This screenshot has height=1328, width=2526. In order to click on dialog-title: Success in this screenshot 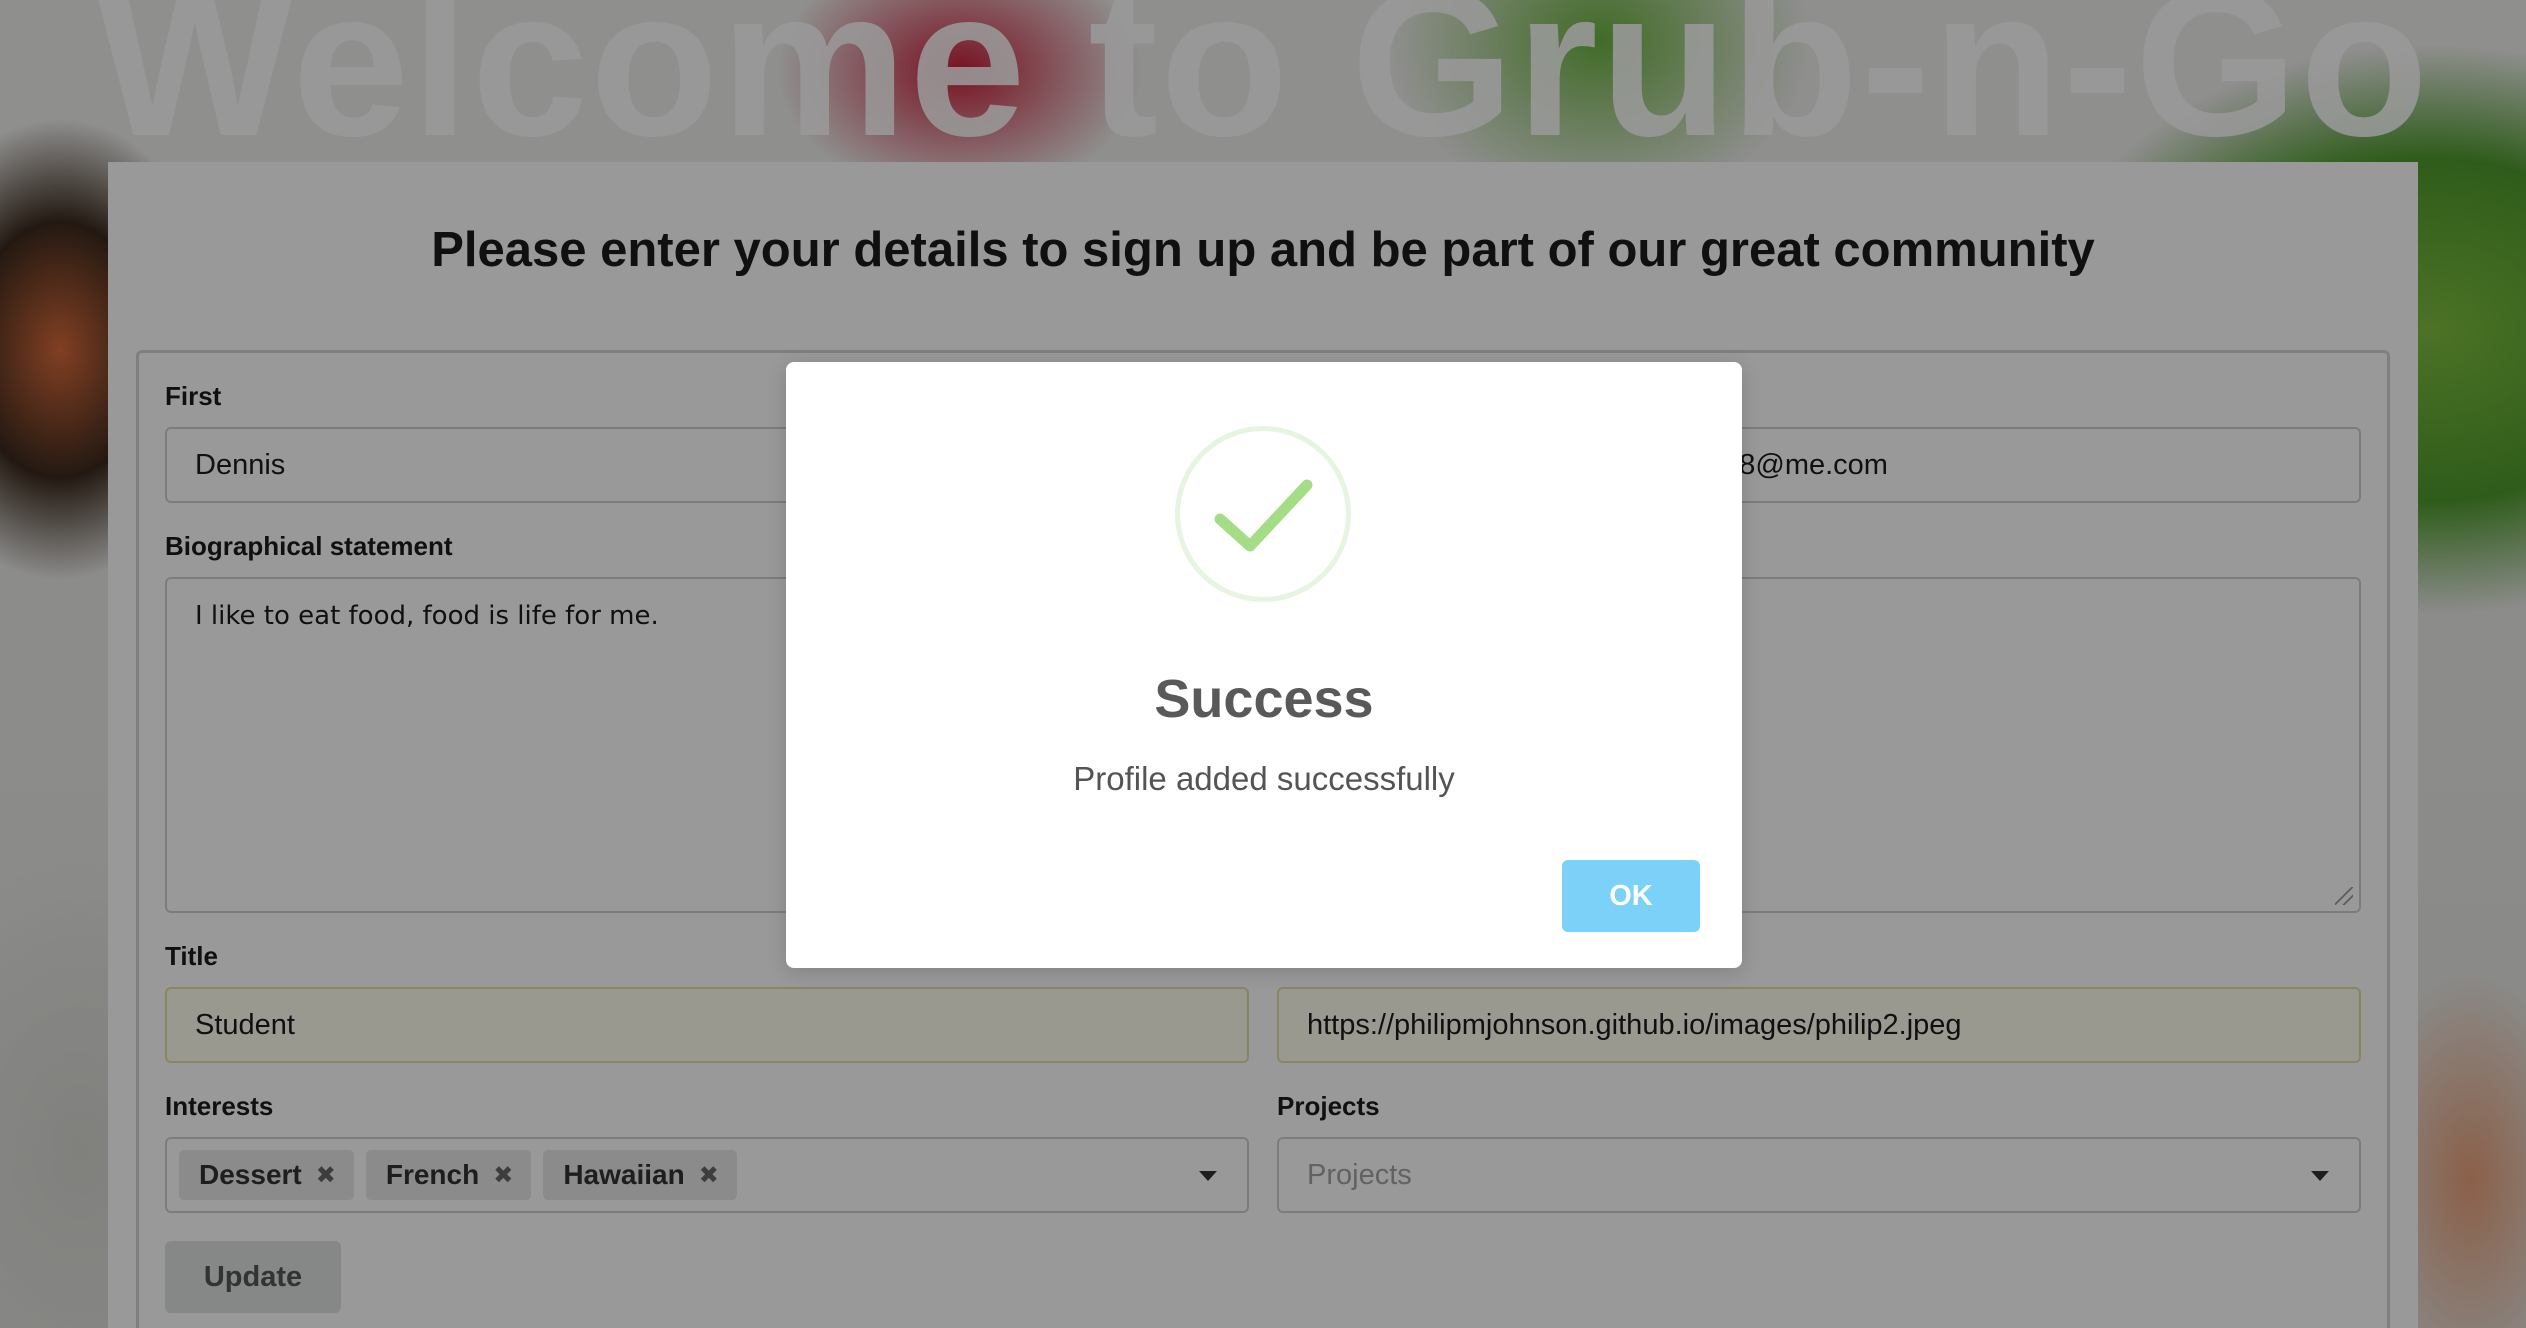, I will do `click(1264, 699)`.